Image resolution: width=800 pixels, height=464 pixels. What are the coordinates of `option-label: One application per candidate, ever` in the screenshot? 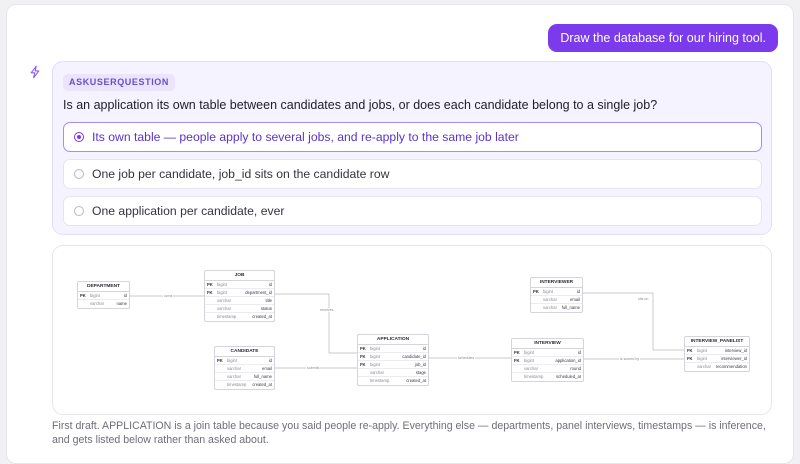 It's located at (188, 211).